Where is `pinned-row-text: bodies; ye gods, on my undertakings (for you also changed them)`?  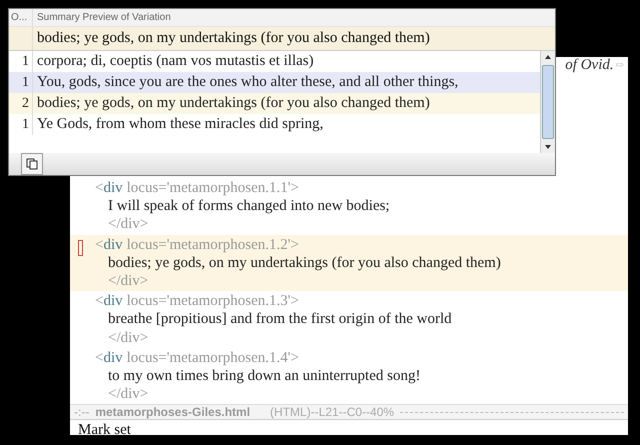
pinned-row-text: bodies; ye gods, on my undertakings (for you also changed them) is located at coordinates (233, 38).